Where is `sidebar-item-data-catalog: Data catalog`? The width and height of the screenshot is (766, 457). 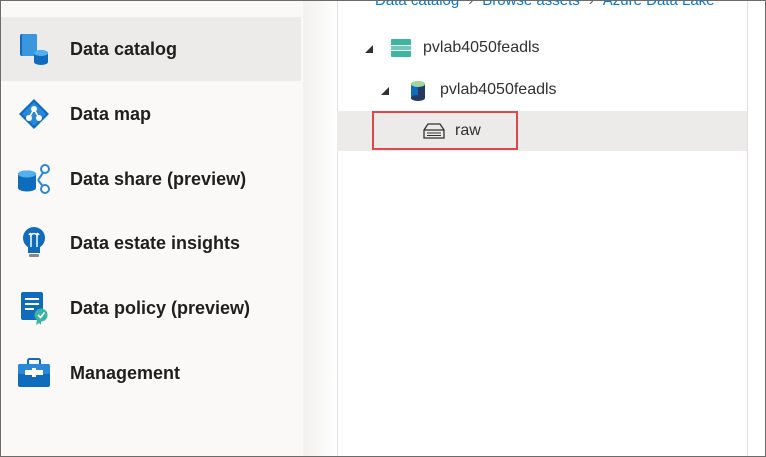
sidebar-item-data-catalog: Data catalog is located at coordinates (151, 49).